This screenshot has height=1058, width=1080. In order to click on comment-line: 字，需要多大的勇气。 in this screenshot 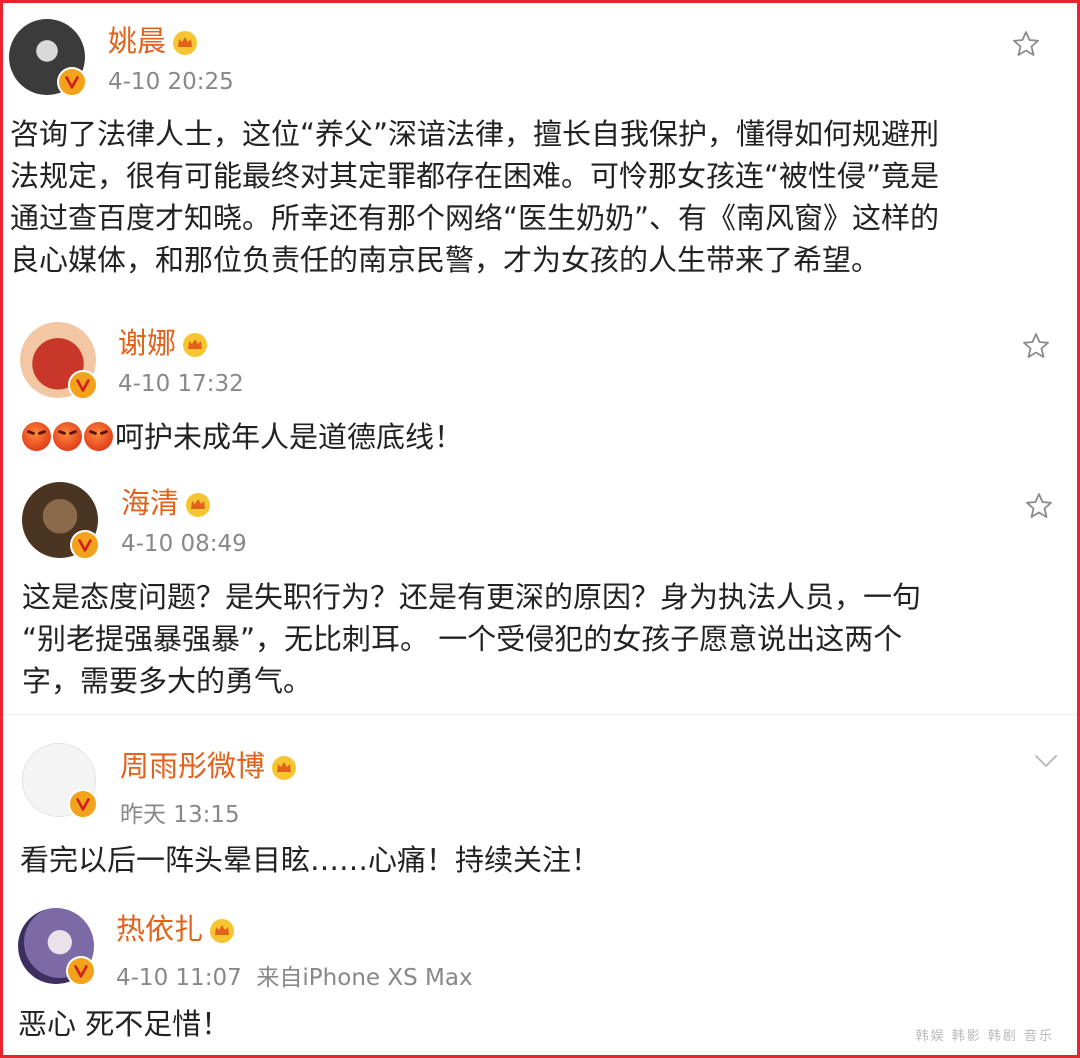, I will do `click(167, 681)`.